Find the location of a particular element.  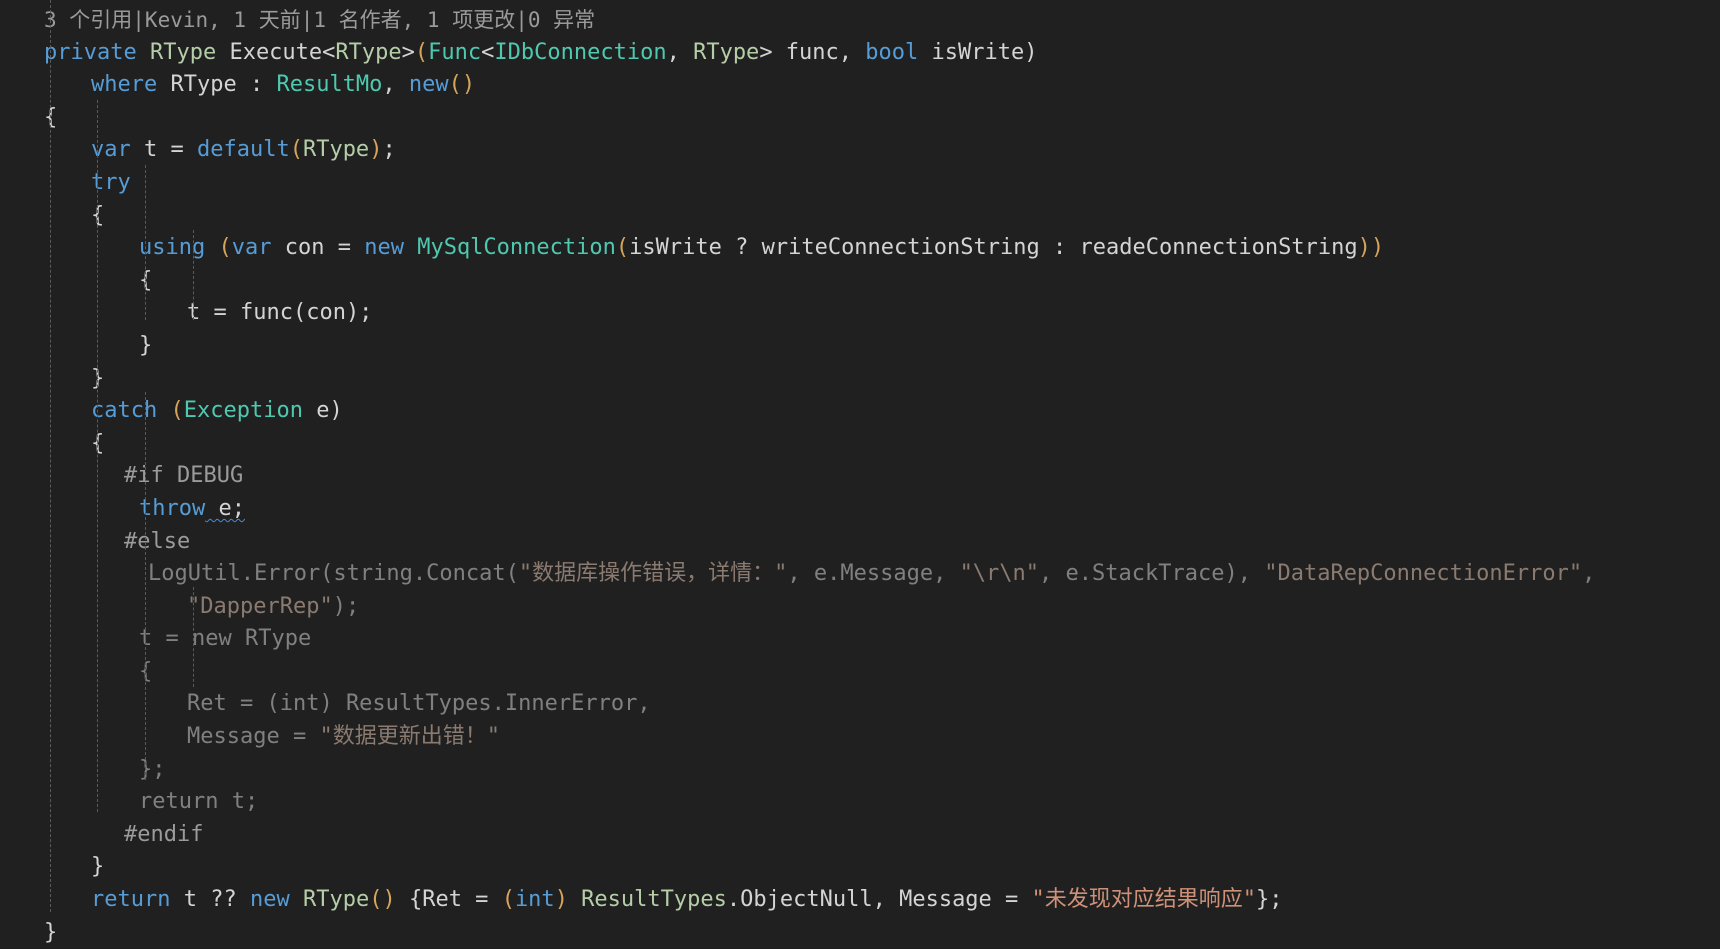

token-where-comma: , is located at coordinates (395, 85).